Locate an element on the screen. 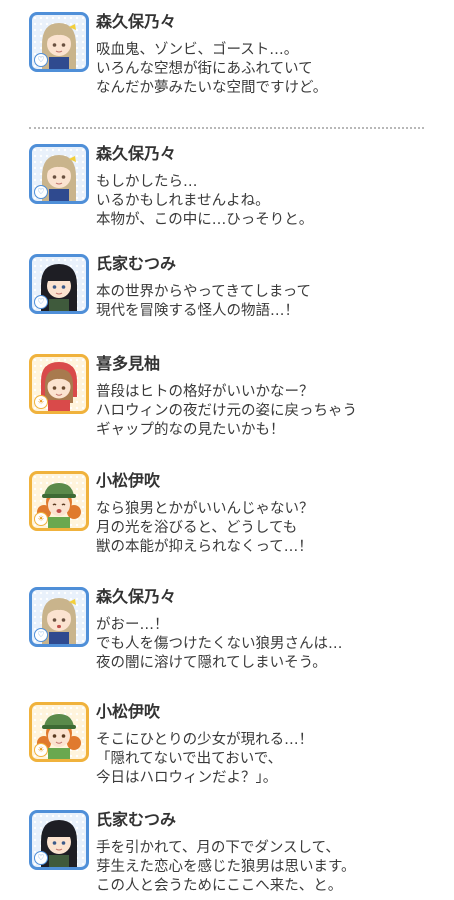 This screenshot has width=454, height=900. message-text: もしかしたら… いるかもしれませんよね。 本物が、この中に…ひっそりと。 is located at coordinates (204, 201).